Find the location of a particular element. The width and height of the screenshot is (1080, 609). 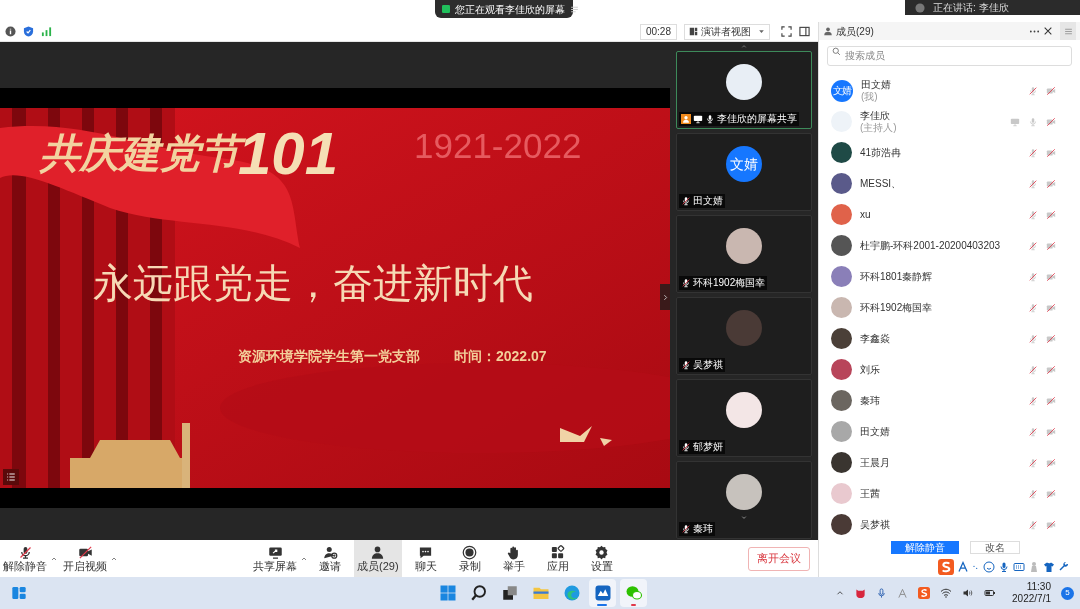

toolbar-button: 开启视频 is located at coordinates (85, 558).